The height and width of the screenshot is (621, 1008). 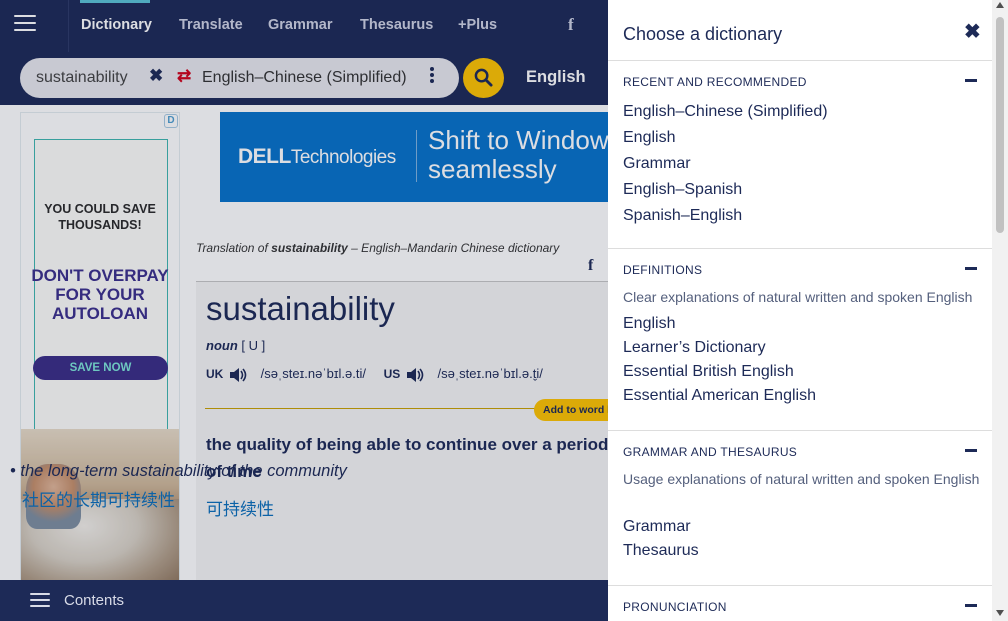 What do you see at coordinates (710, 452) in the screenshot?
I see `section-heading-grammar-thesaurus: GRAMMAR AND THESAURUS` at bounding box center [710, 452].